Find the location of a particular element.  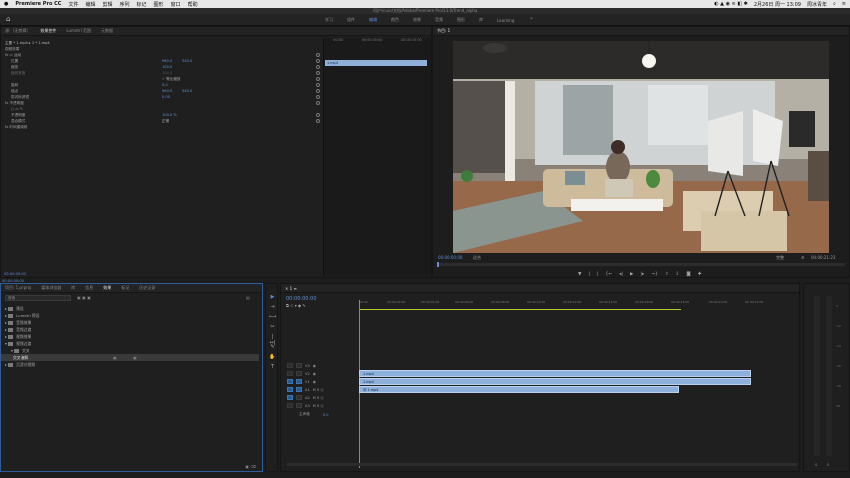

step-back-icon: ◂| is located at coordinates (621, 274).